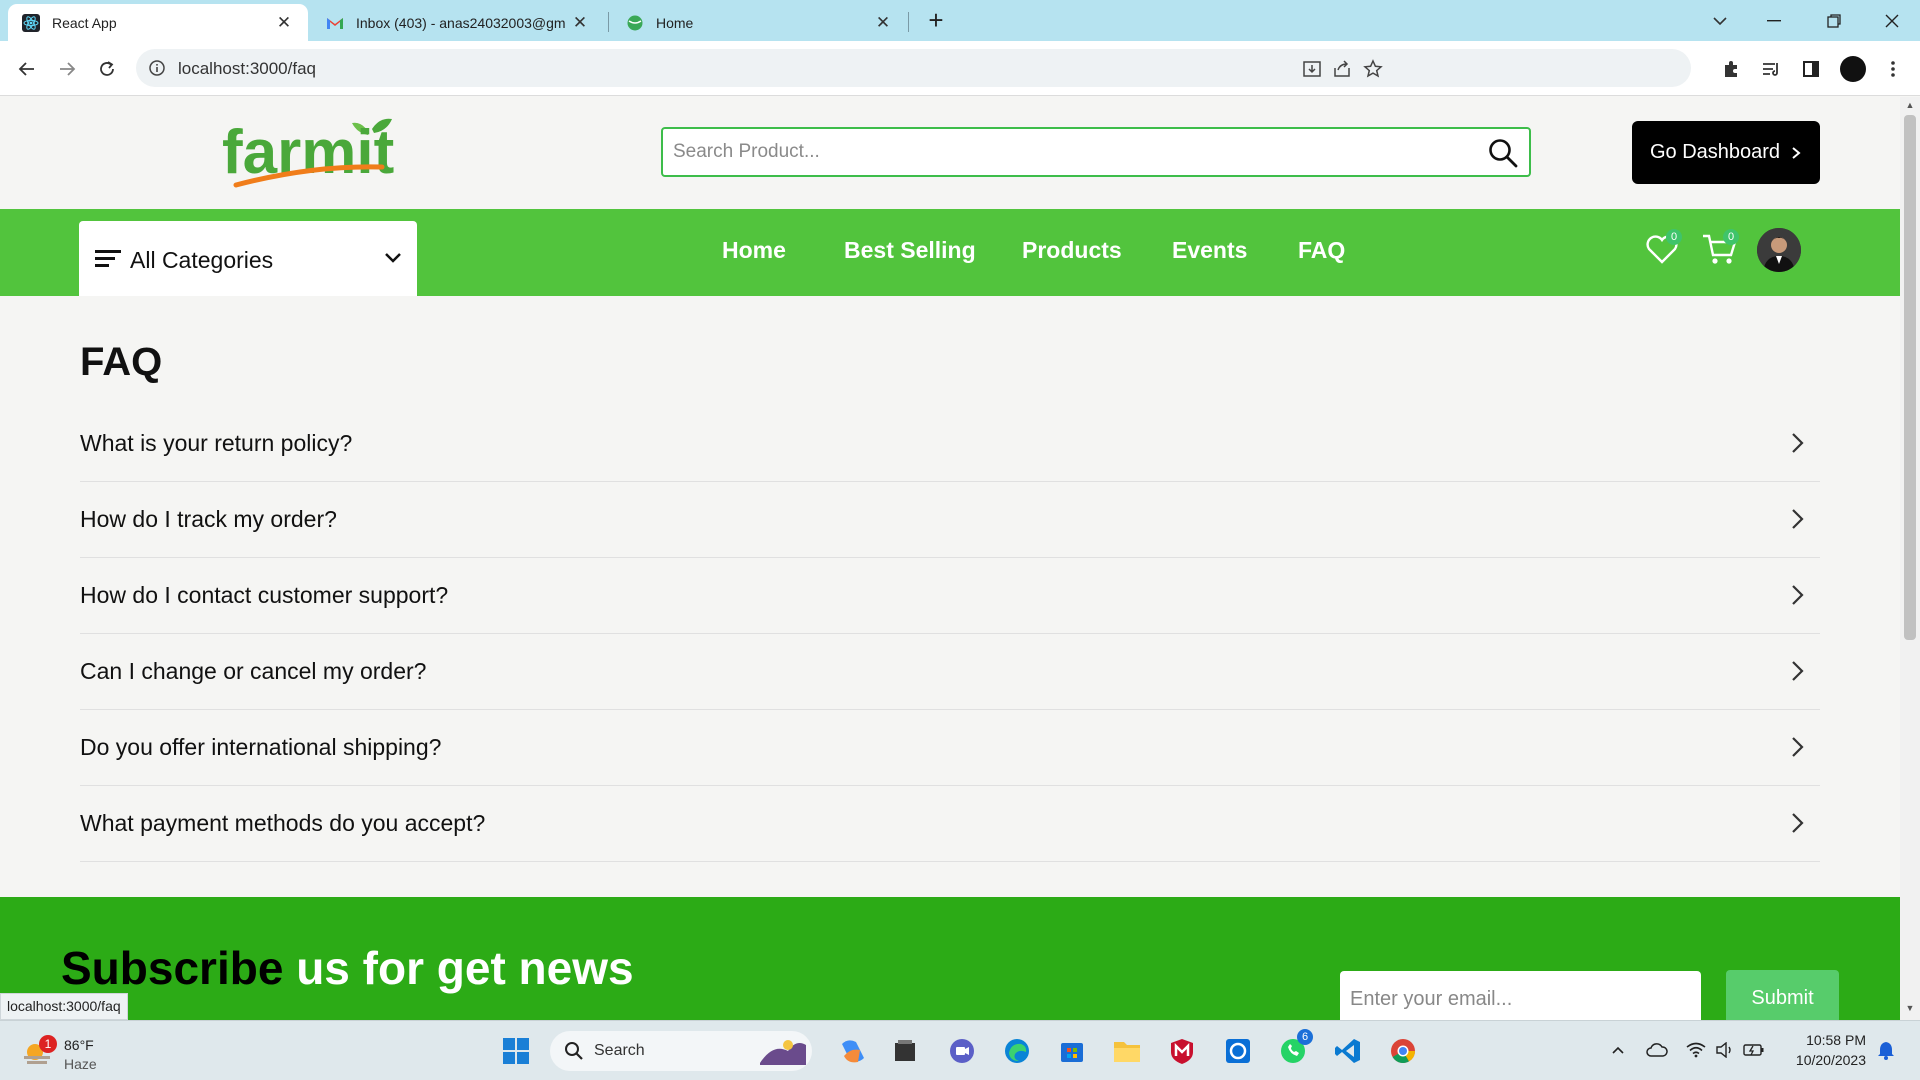  Describe the element at coordinates (1818, 1050) in the screenshot. I see `taskbar-clock: 10:58 PM 10/20/2023` at that location.